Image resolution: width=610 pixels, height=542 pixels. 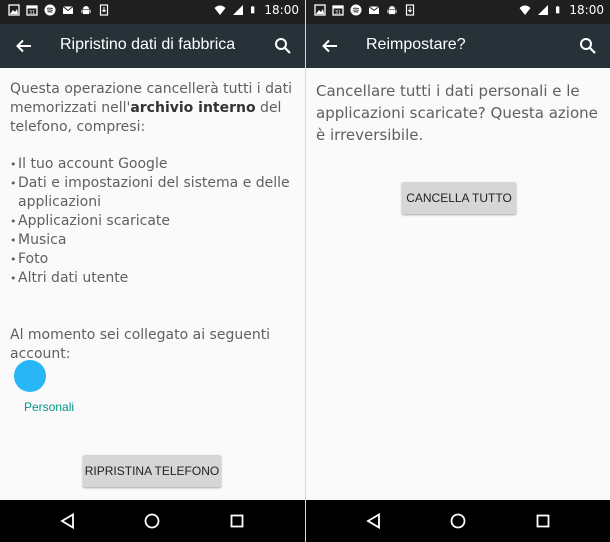 What do you see at coordinates (30, 376) in the screenshot?
I see `account-avatar` at bounding box center [30, 376].